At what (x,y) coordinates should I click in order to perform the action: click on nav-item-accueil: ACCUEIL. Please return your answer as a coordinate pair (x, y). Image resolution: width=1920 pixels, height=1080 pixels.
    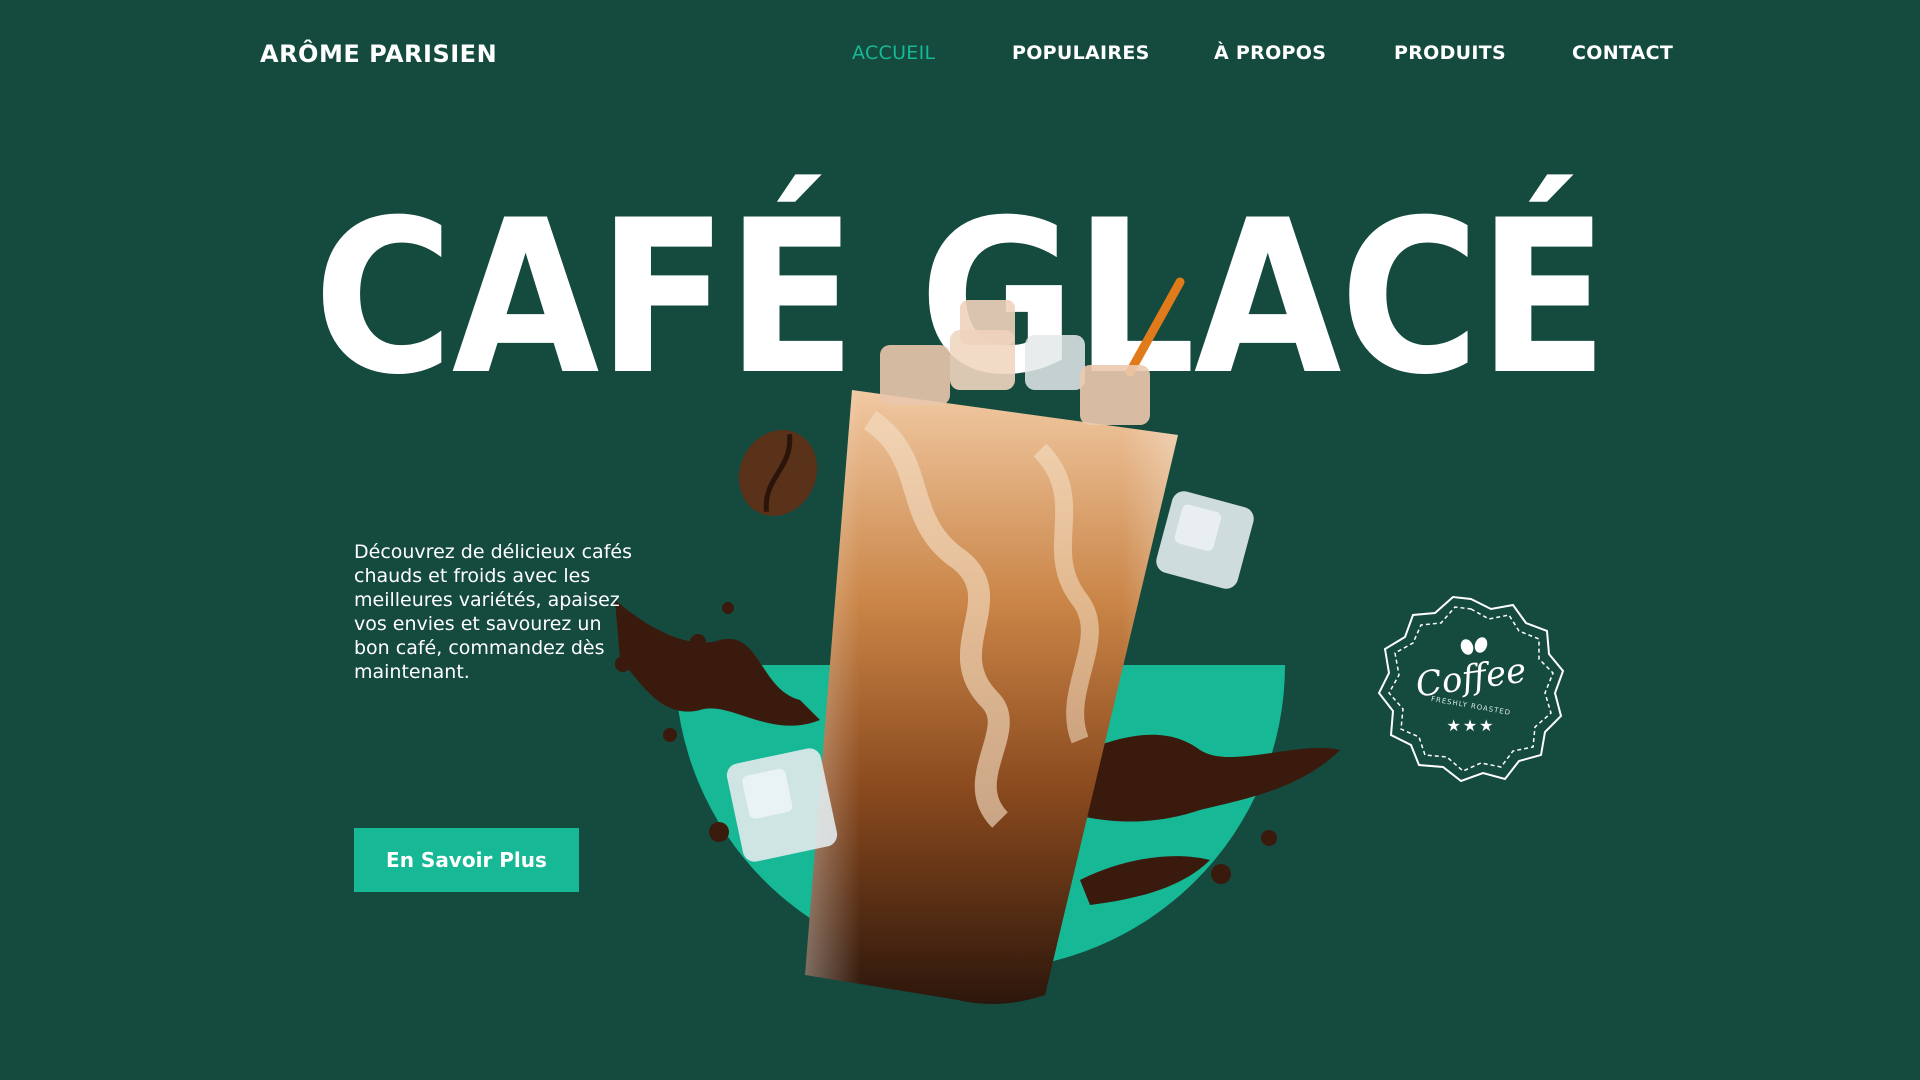
    Looking at the image, I should click on (893, 53).